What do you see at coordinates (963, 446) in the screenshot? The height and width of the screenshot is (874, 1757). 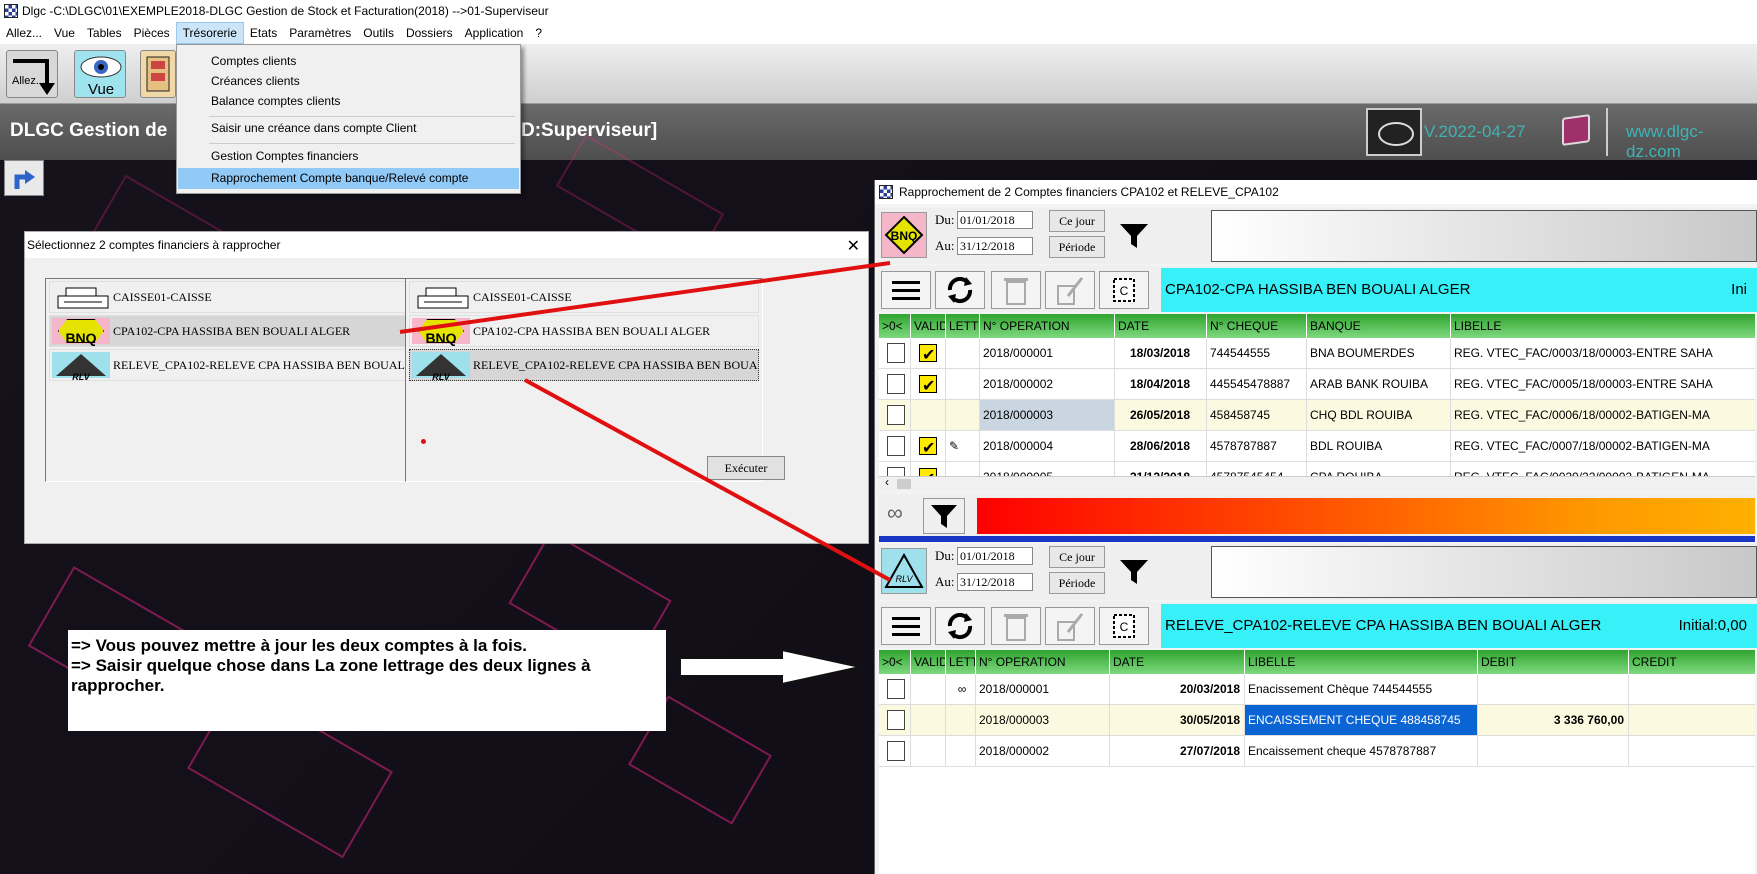 I see `lettrage-cell: ✎` at bounding box center [963, 446].